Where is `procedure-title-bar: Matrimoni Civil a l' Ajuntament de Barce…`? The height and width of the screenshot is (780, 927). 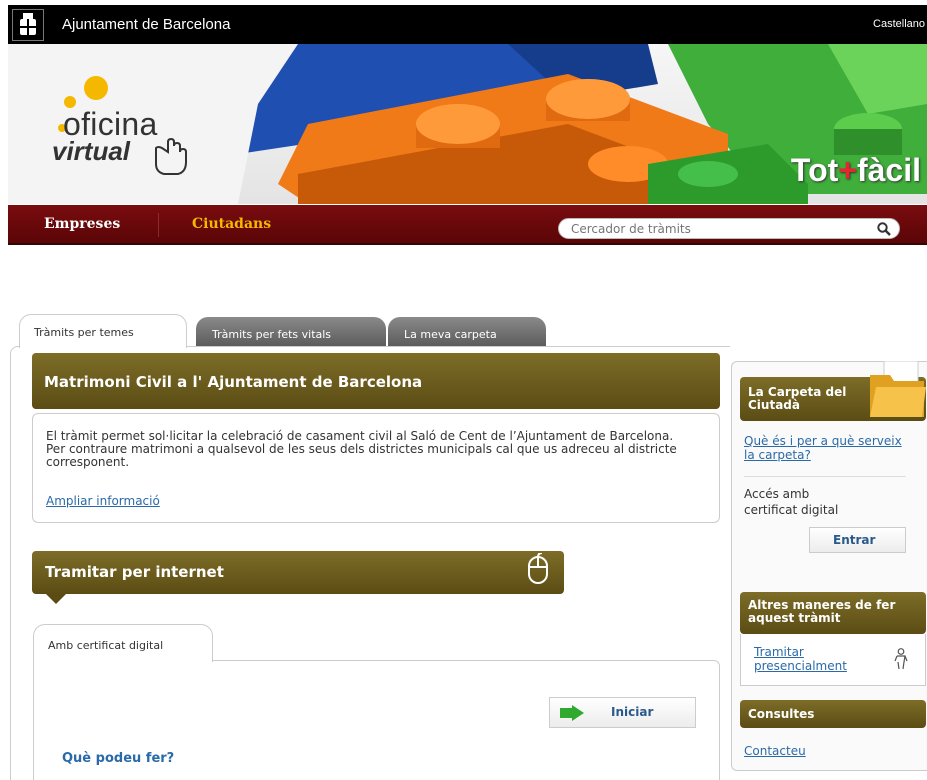 procedure-title-bar: Matrimoni Civil a l' Ajuntament de Barce… is located at coordinates (376, 381).